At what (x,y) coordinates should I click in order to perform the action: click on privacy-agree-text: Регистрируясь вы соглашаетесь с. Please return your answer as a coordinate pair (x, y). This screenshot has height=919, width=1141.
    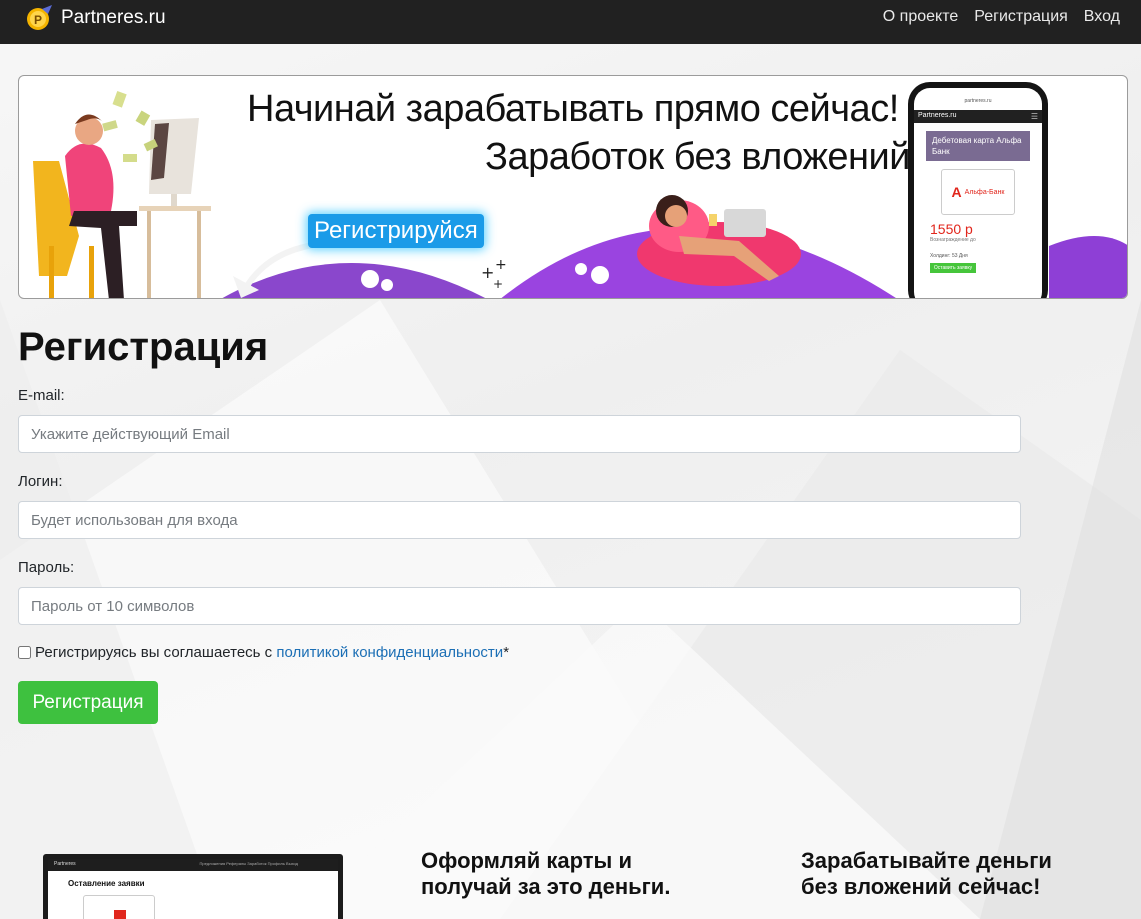
    Looking at the image, I should click on (154, 652).